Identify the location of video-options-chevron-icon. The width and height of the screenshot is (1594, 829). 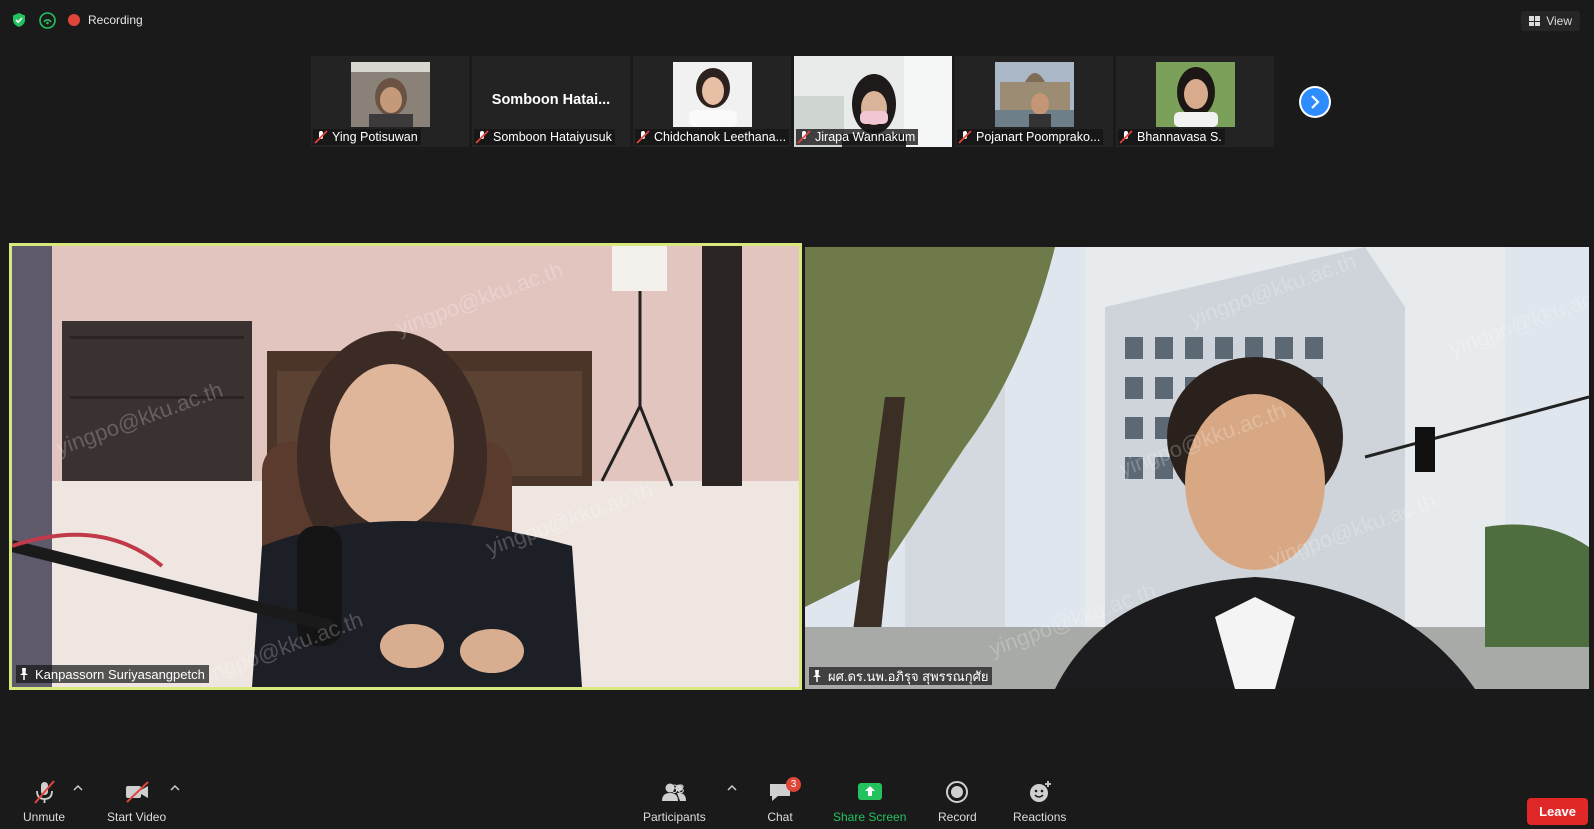
(175, 788).